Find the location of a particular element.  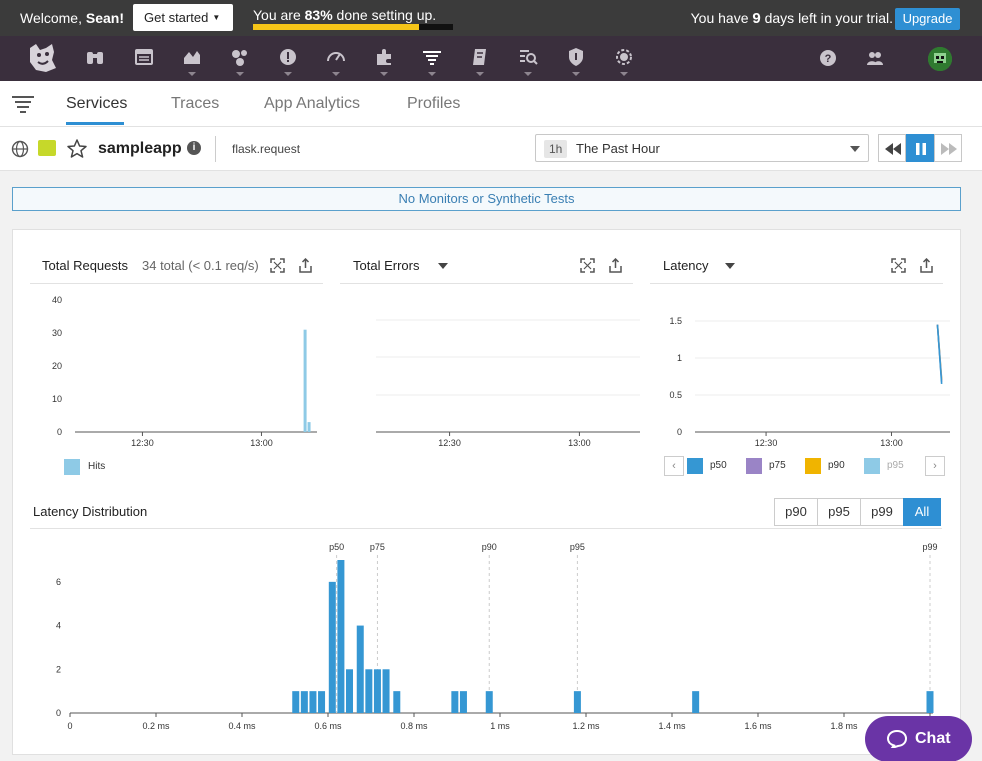

tab-traces: Traces is located at coordinates (195, 104).